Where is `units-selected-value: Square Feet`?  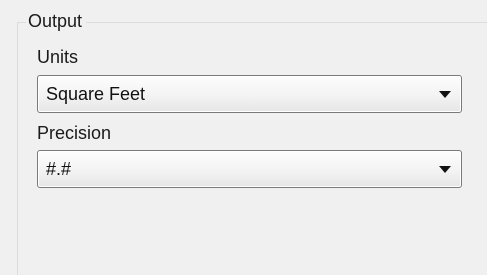
units-selected-value: Square Feet is located at coordinates (96, 94).